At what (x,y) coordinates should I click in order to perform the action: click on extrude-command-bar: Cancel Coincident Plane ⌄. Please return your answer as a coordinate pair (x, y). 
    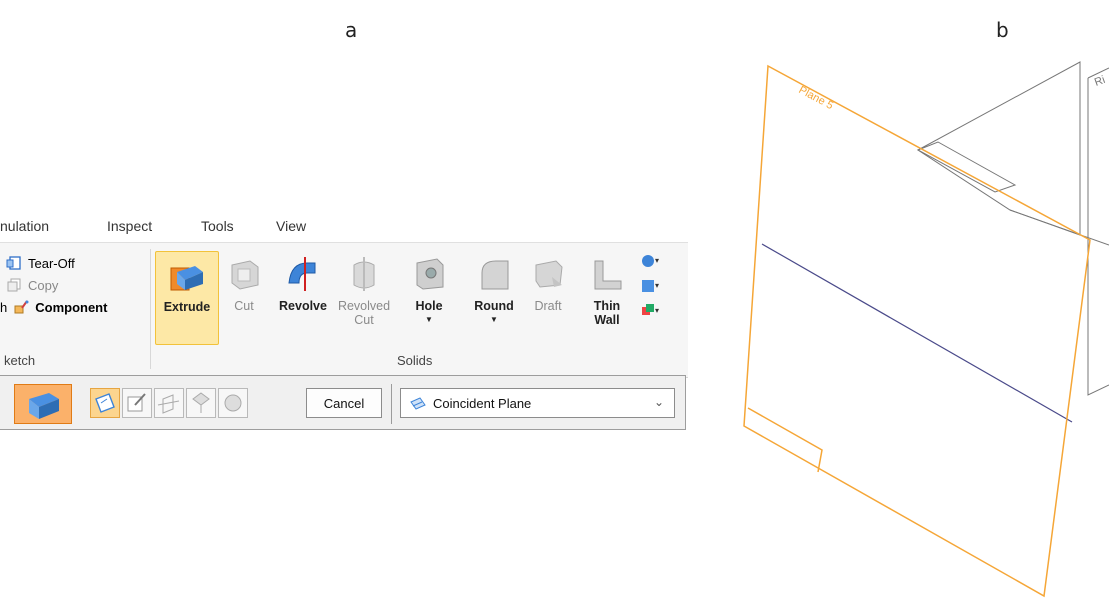
    Looking at the image, I should click on (343, 402).